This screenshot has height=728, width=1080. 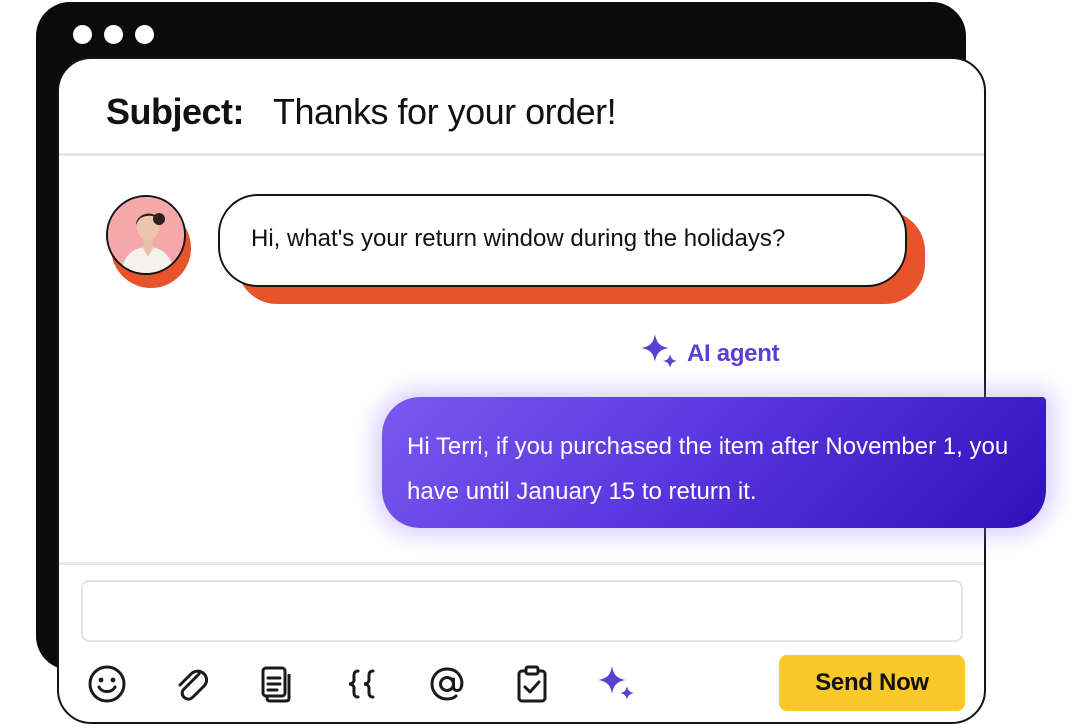 I want to click on subject-label: Subject:, so click(x=175, y=111).